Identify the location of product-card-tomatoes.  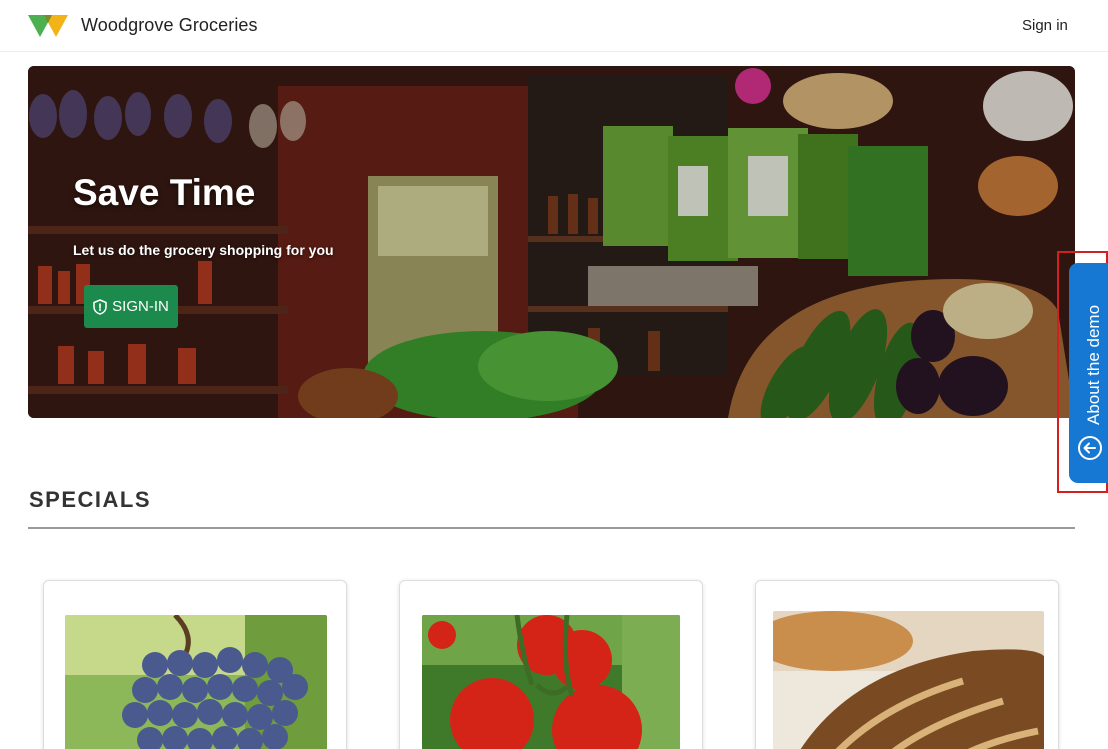
(551, 664).